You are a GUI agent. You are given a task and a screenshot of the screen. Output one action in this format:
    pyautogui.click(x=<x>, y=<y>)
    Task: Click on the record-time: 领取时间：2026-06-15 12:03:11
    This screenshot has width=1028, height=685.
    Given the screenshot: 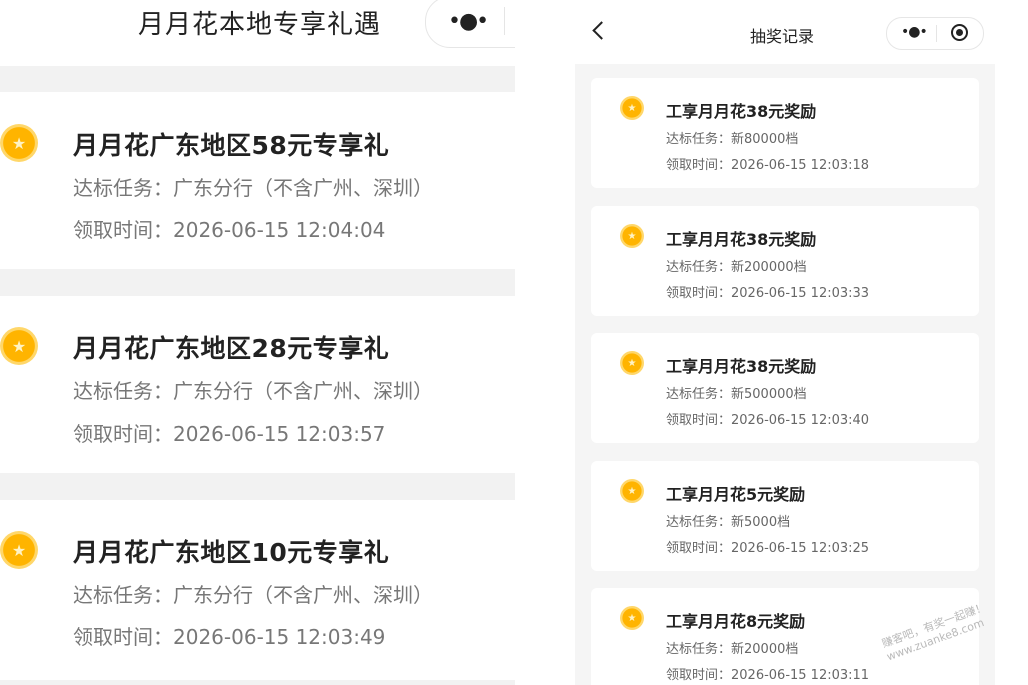 What is the action you would take?
    pyautogui.click(x=768, y=675)
    